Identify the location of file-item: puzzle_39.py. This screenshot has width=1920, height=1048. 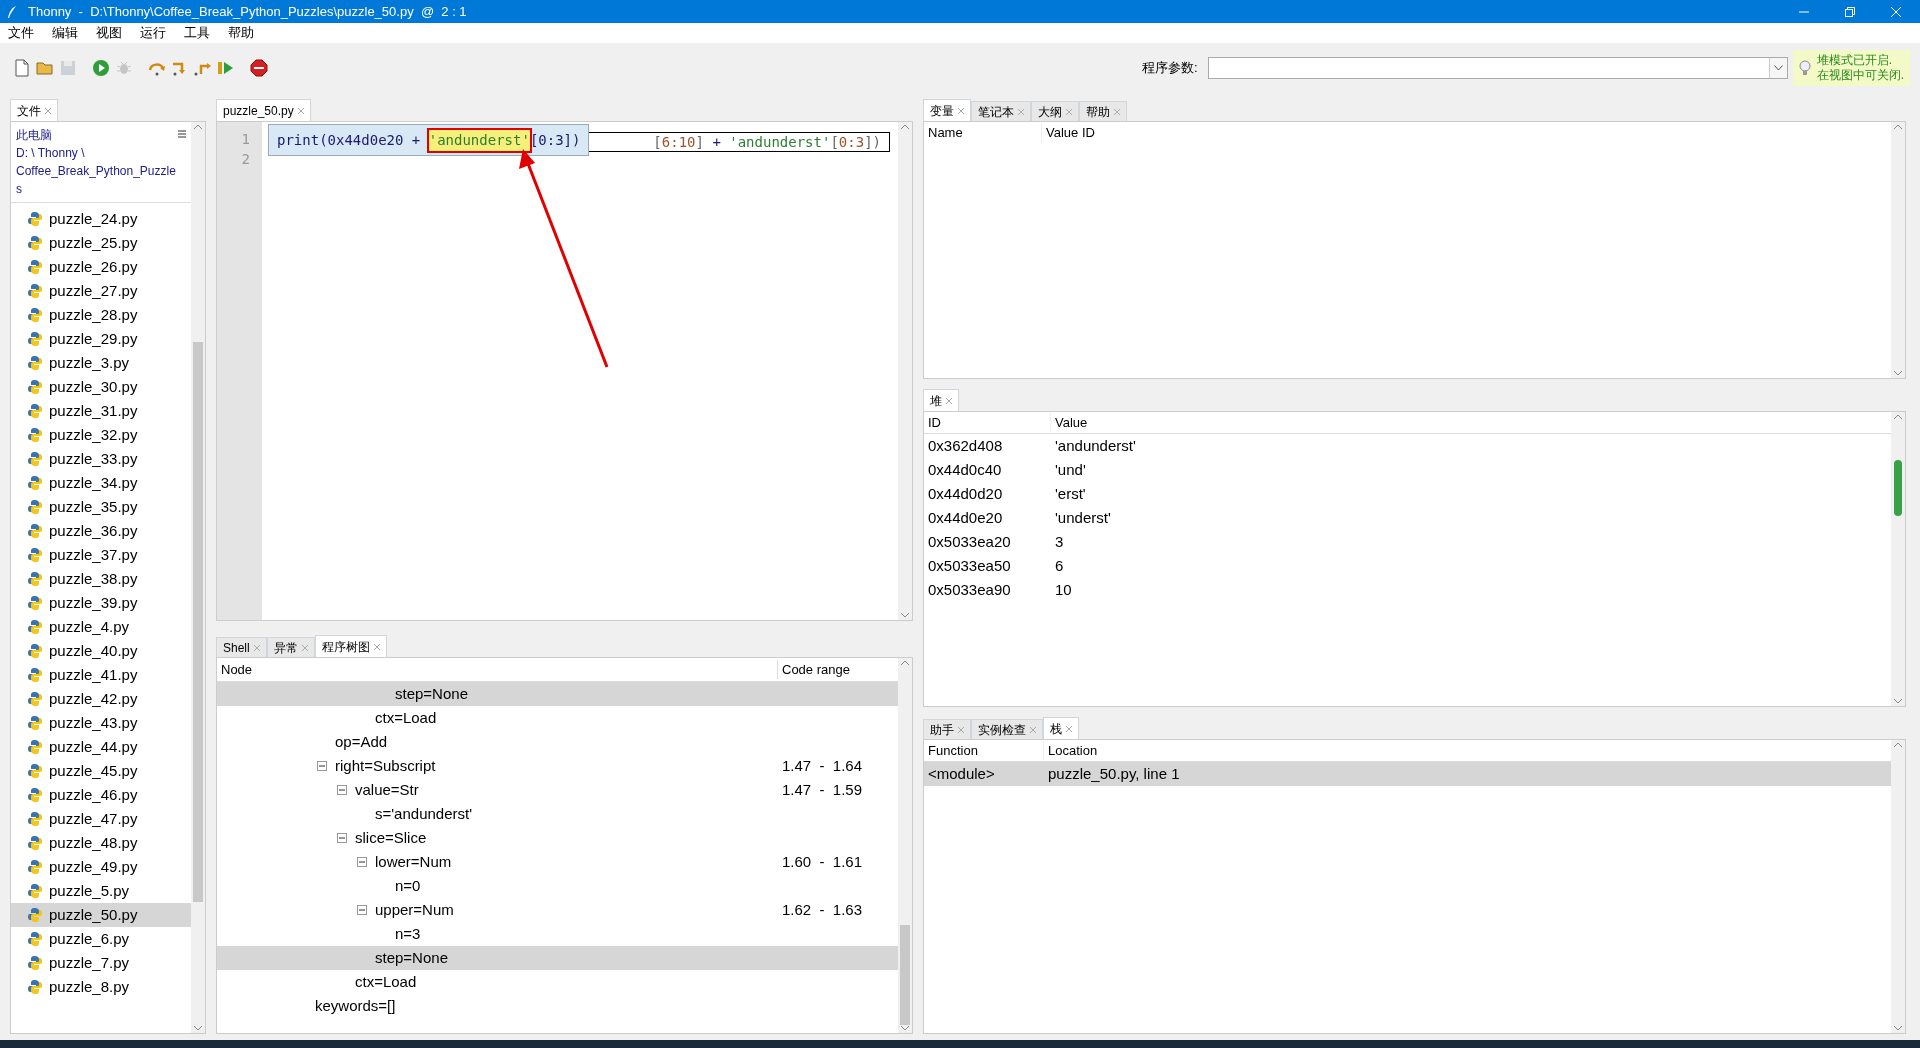
(101, 603).